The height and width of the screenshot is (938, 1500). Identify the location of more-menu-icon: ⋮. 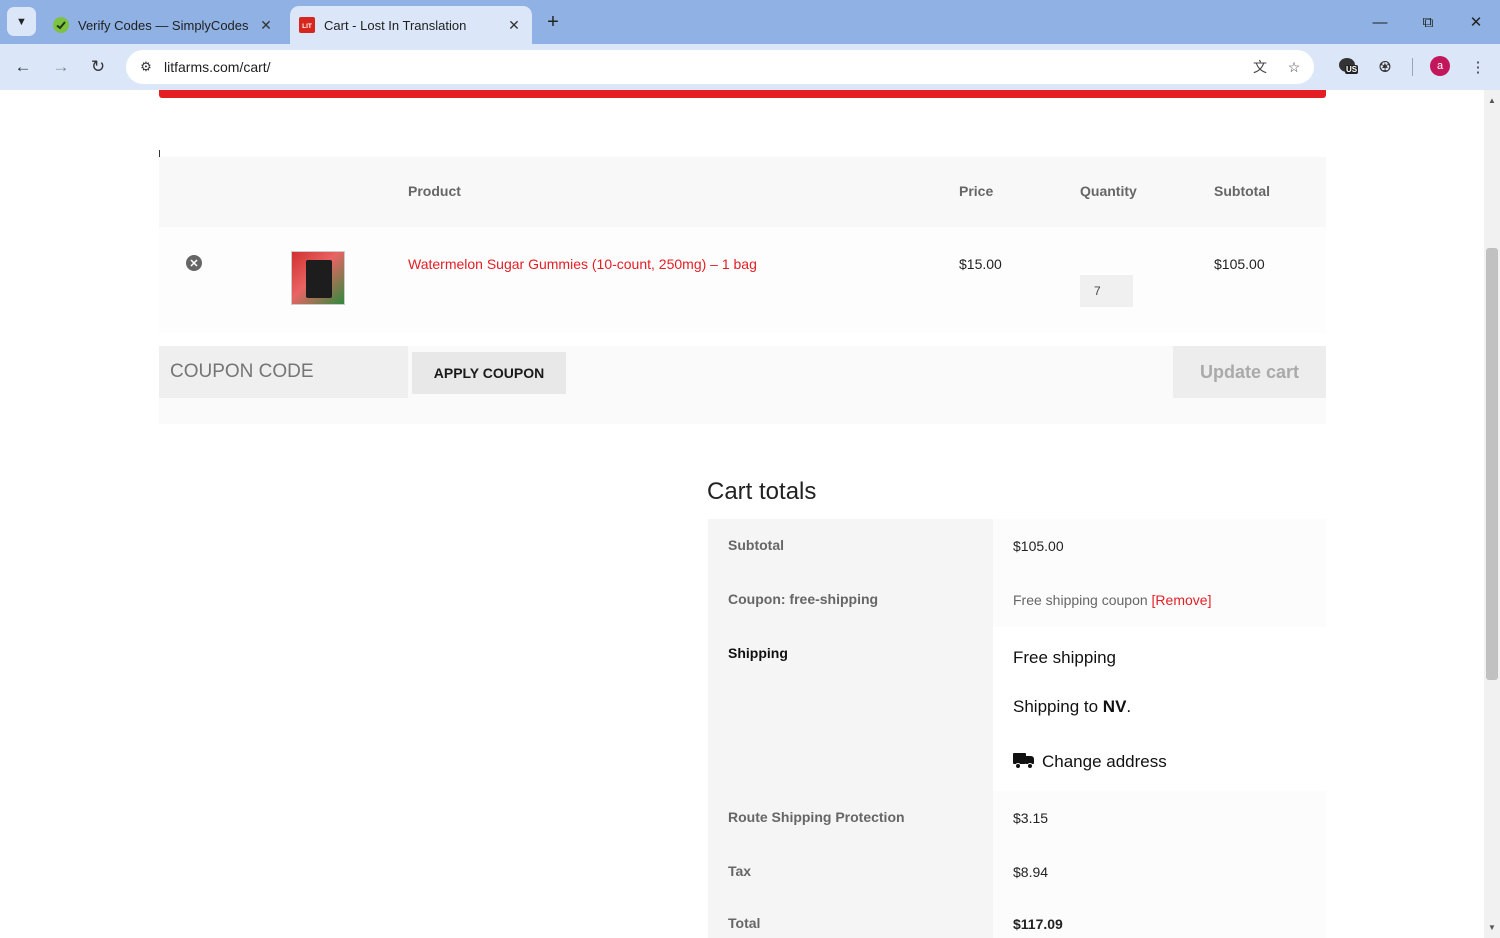
(1478, 67).